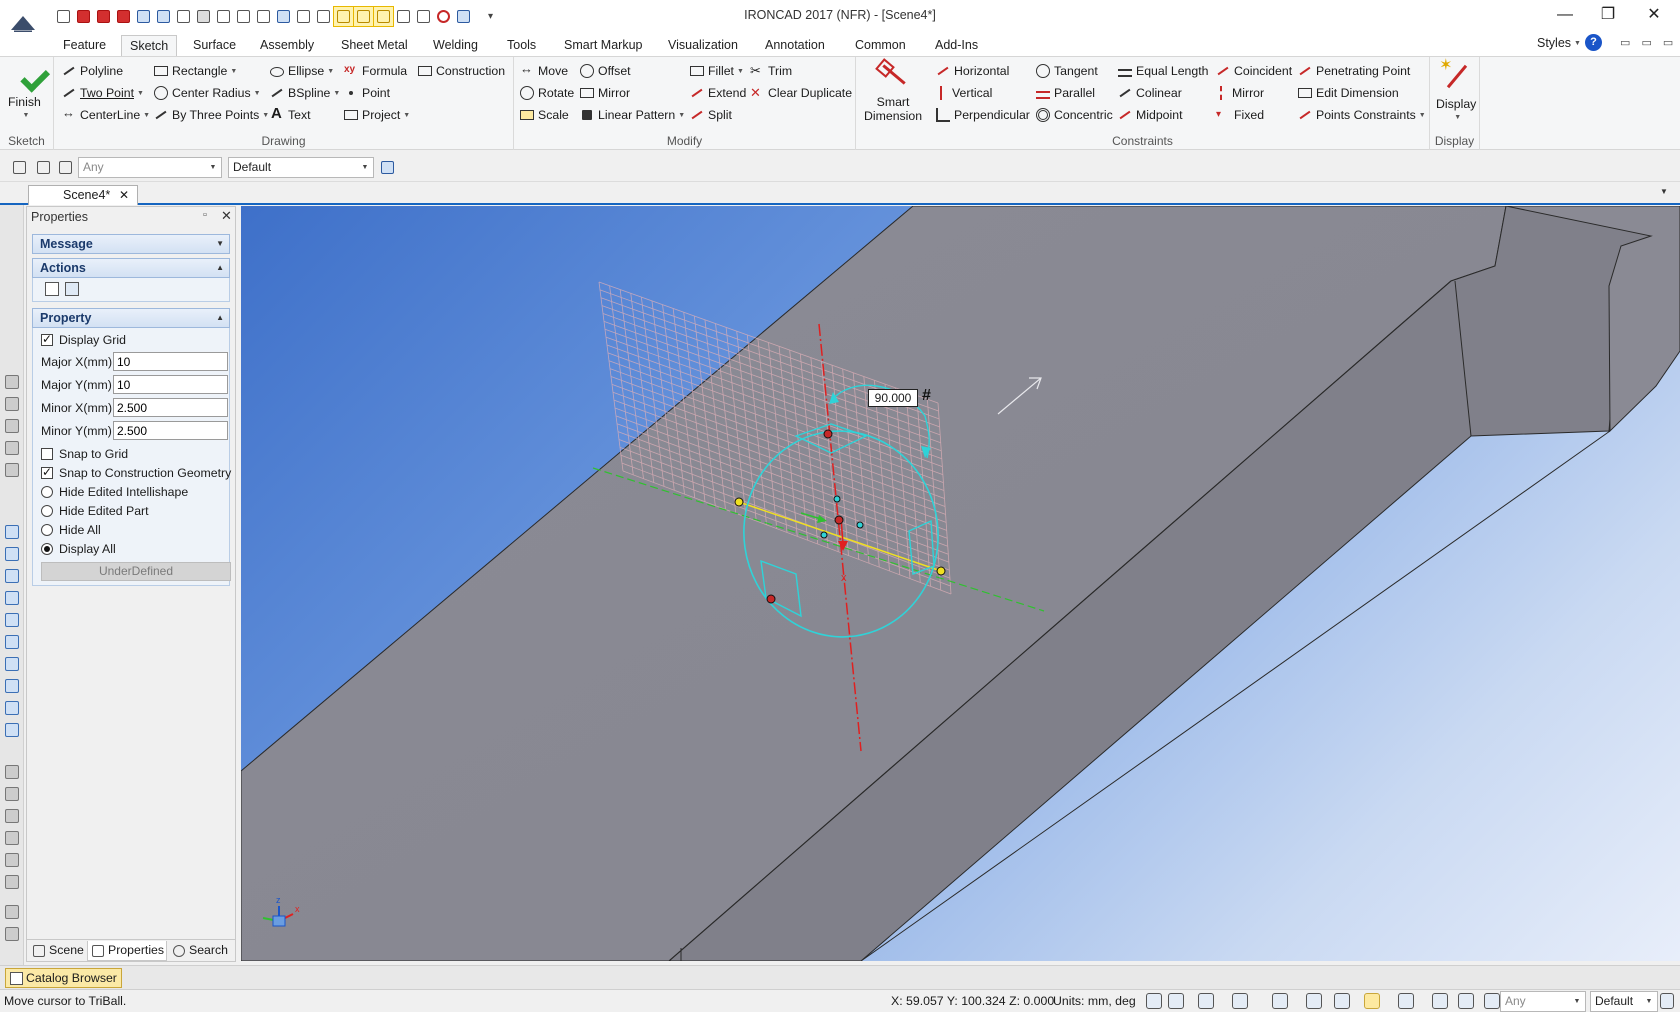 The width and height of the screenshot is (1680, 1012). What do you see at coordinates (214, 45) in the screenshot?
I see `tab-surface: Surface` at bounding box center [214, 45].